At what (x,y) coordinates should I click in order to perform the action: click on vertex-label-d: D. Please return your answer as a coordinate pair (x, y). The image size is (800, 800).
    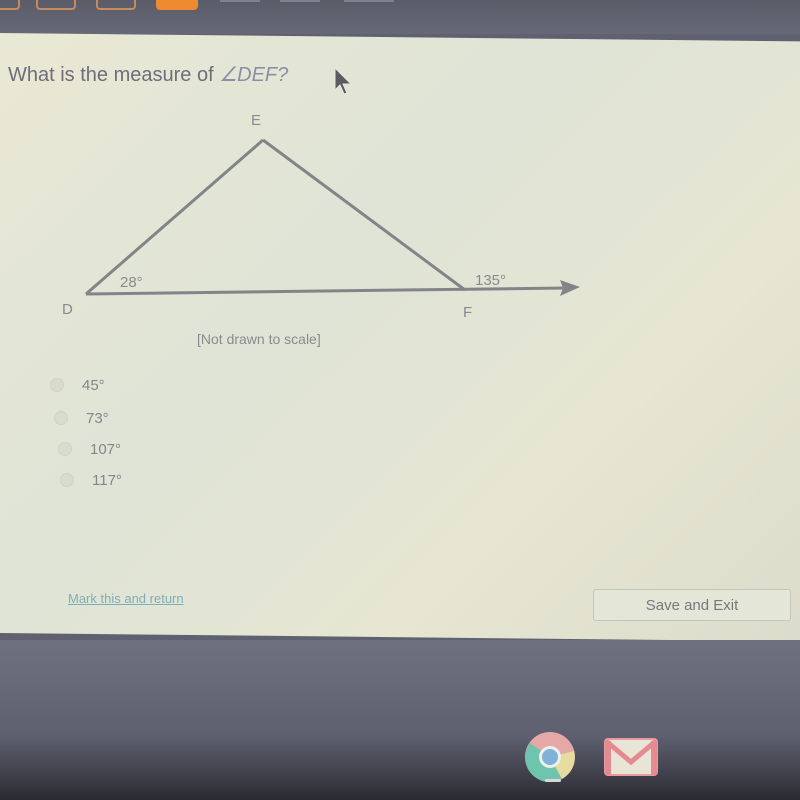
    Looking at the image, I should click on (67, 309).